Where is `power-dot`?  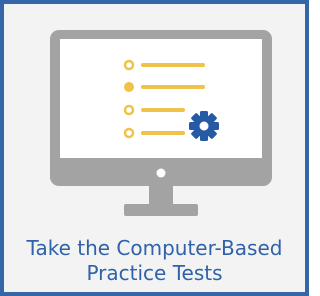 power-dot is located at coordinates (161, 173).